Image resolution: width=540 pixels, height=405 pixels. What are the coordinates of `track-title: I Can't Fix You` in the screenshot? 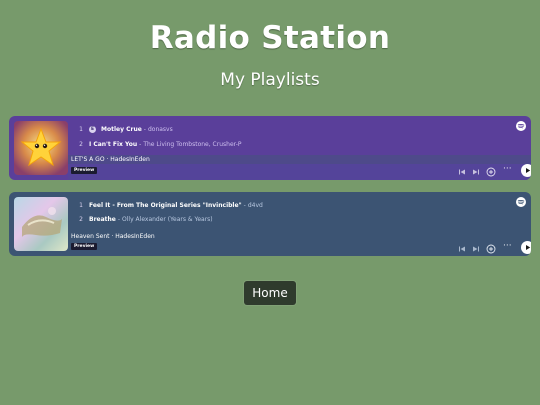 It's located at (113, 144).